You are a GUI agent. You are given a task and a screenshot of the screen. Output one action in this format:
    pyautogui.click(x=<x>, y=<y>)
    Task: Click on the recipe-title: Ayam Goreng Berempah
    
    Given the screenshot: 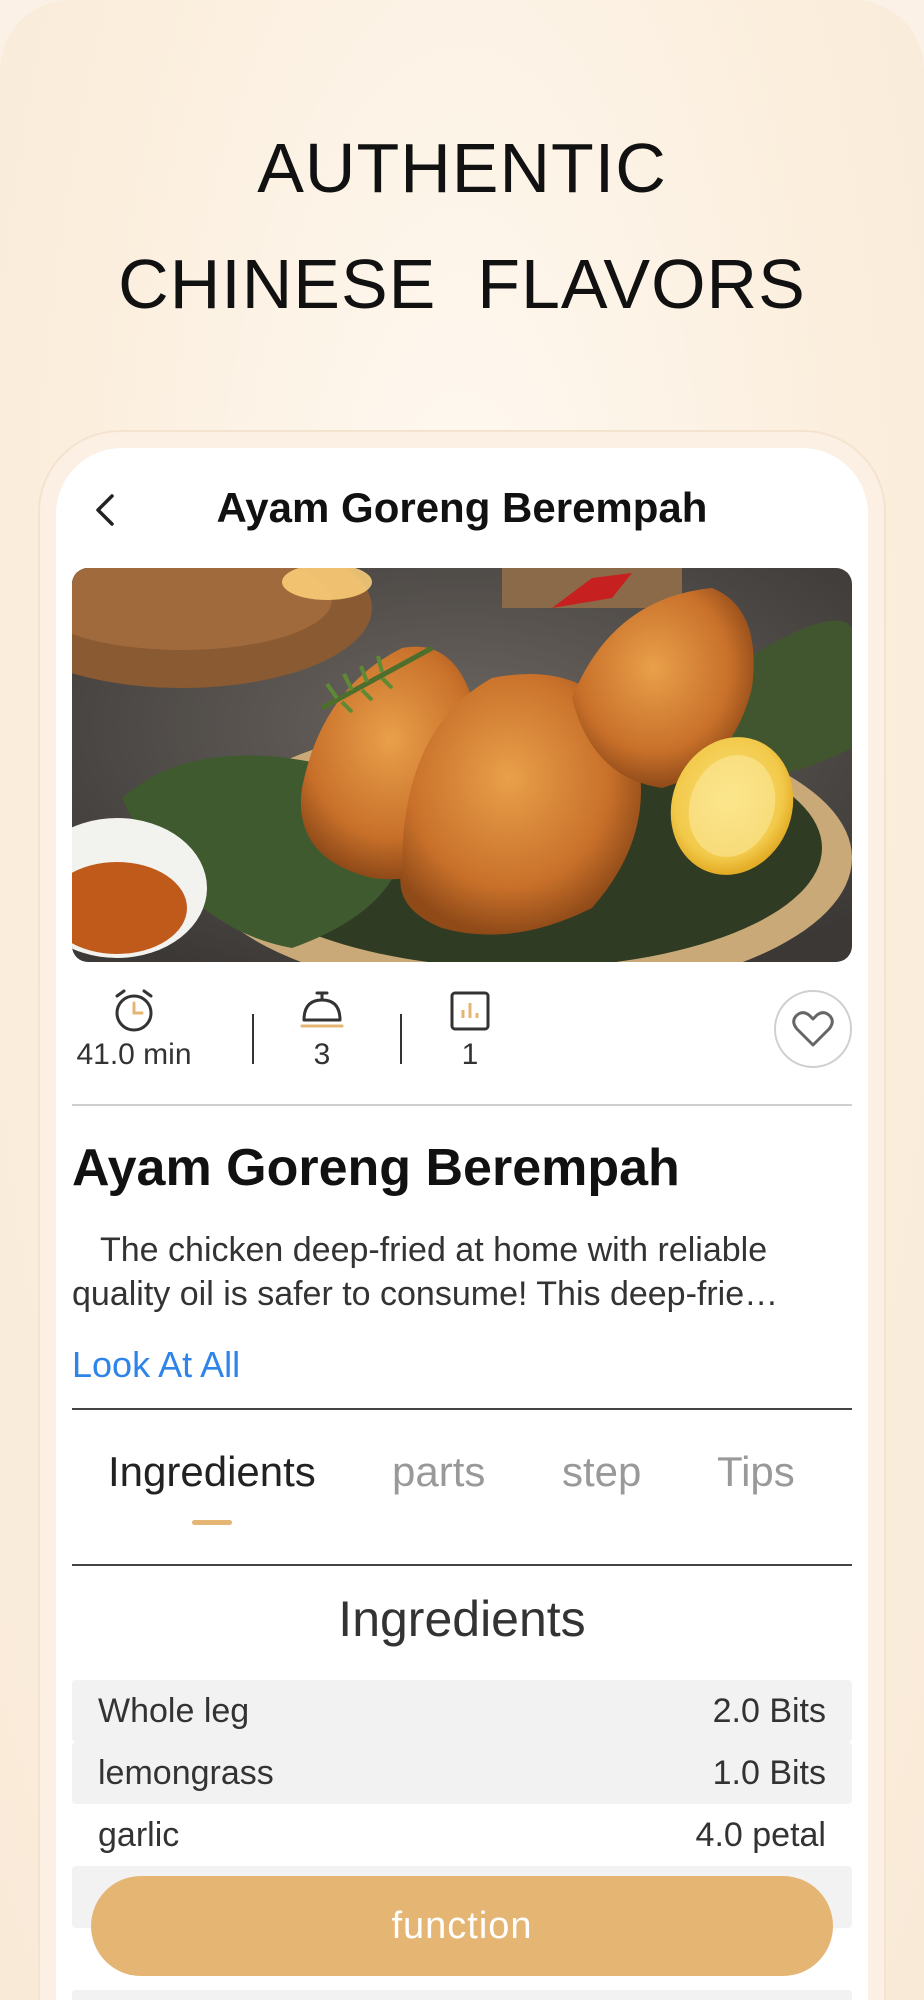 What is the action you would take?
    pyautogui.click(x=376, y=1168)
    